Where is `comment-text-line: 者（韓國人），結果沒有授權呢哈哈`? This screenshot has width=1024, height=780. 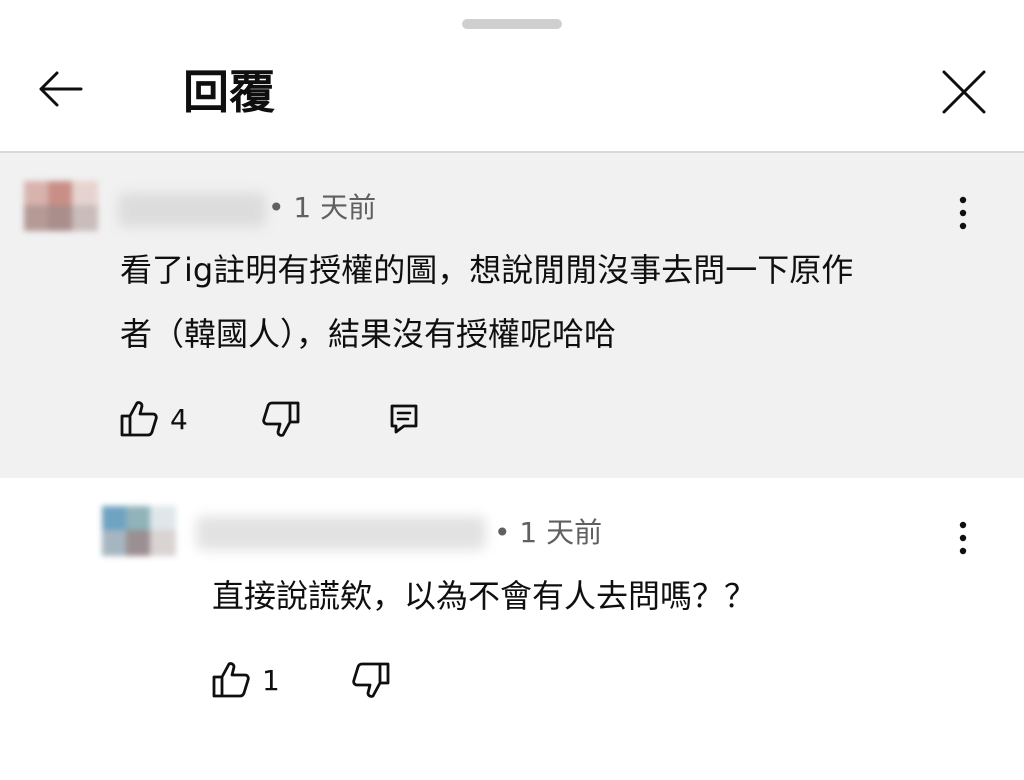 comment-text-line: 者（韓國人），結果沒有授權呢哈哈 is located at coordinates (368, 334).